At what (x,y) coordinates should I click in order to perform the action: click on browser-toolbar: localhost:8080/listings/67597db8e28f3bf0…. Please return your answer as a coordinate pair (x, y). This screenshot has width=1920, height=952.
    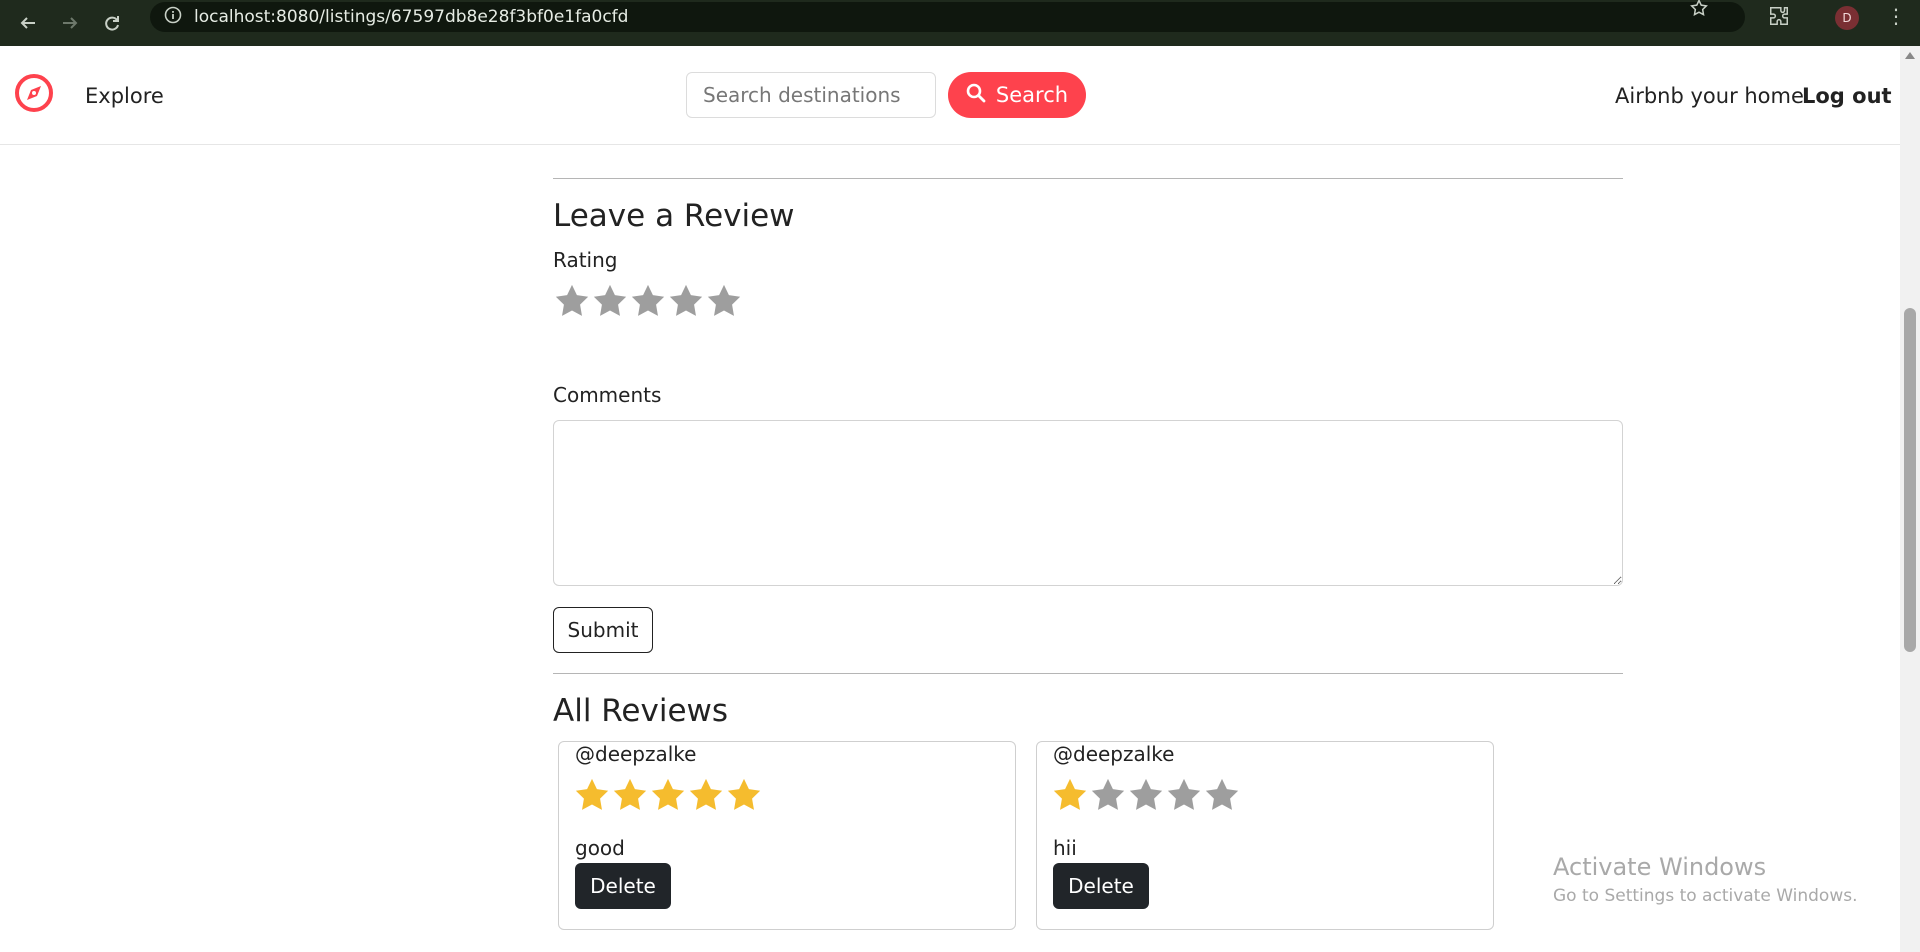
    Looking at the image, I should click on (960, 23).